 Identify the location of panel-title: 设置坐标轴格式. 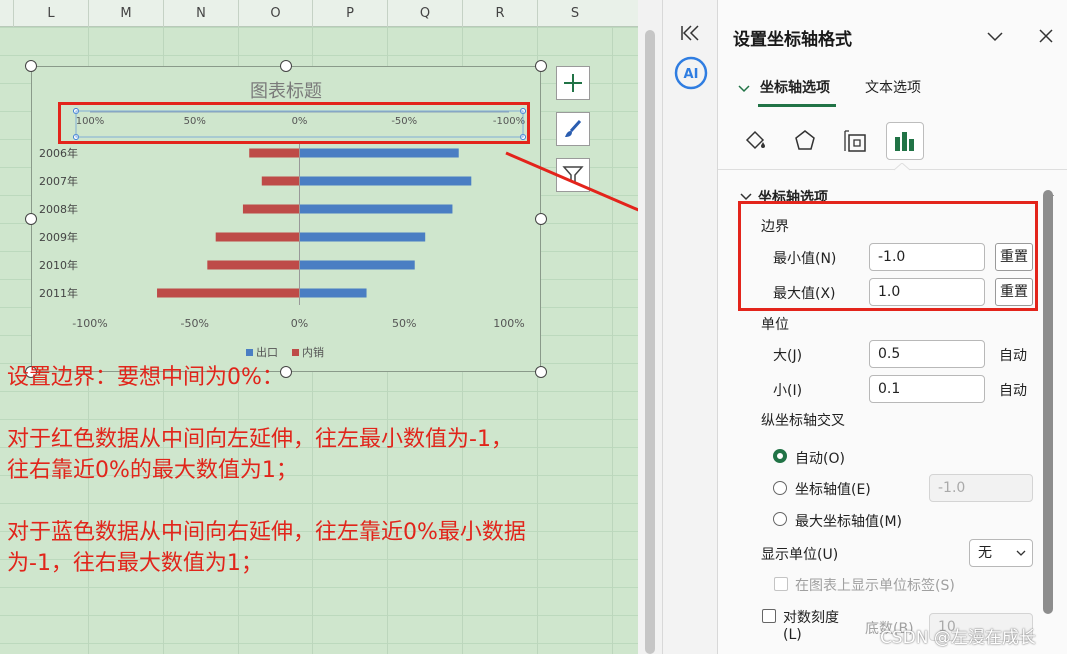
(792, 40).